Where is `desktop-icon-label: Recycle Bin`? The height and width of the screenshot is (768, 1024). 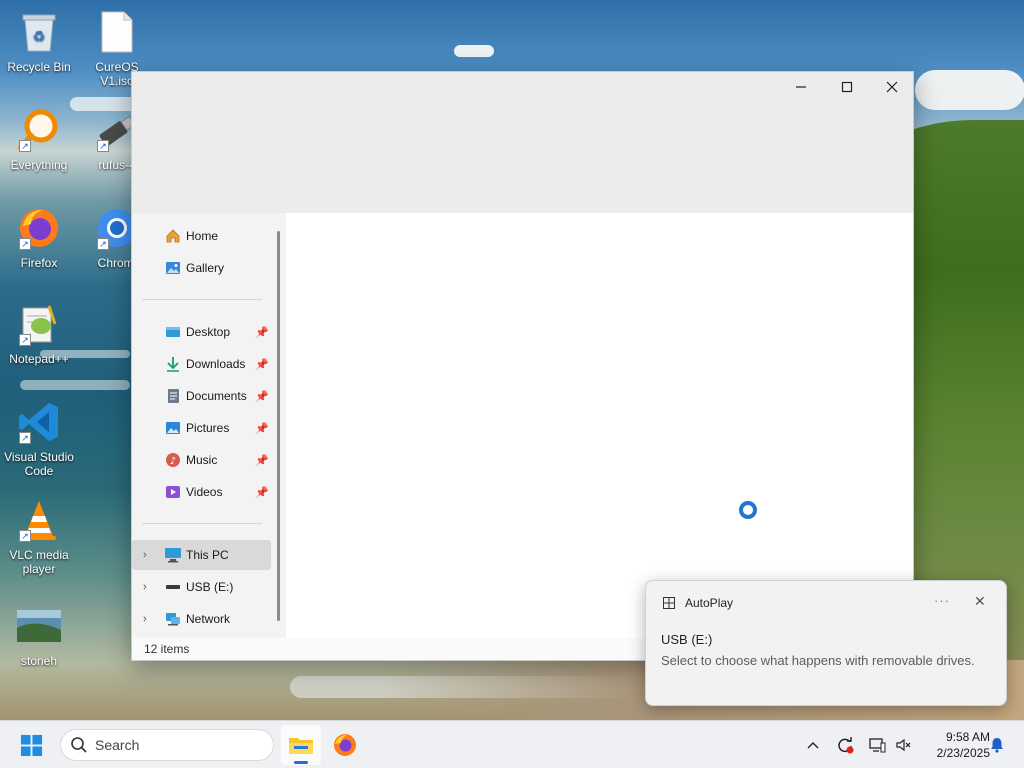 desktop-icon-label: Recycle Bin is located at coordinates (39, 67).